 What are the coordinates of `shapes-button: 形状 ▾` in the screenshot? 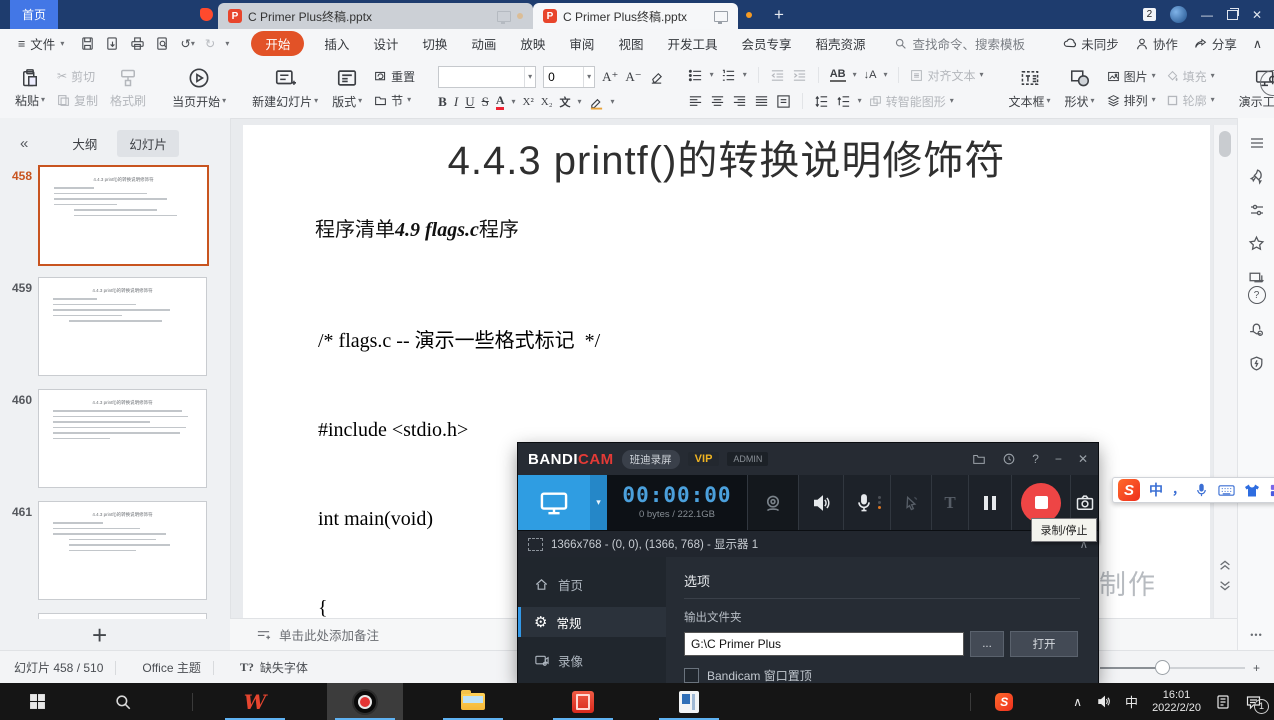 It's located at (1080, 88).